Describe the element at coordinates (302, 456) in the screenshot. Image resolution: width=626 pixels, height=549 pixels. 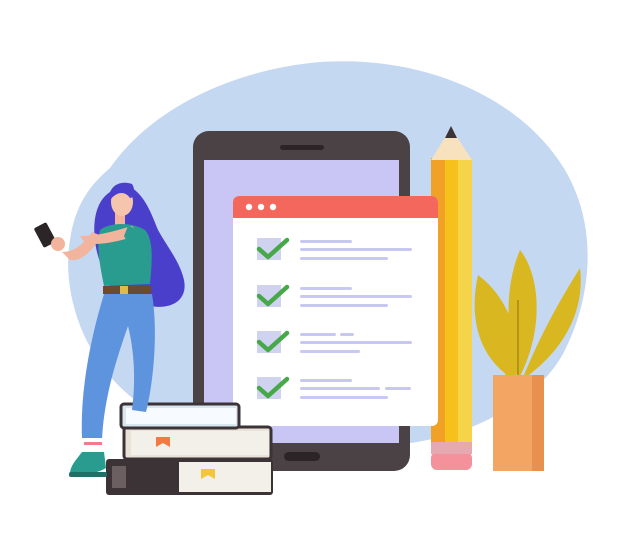
I see `phone-home-button` at that location.